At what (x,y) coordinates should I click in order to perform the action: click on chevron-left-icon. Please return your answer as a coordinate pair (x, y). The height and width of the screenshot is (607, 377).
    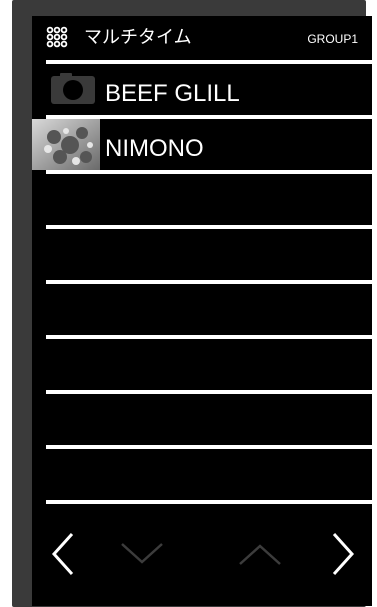
    Looking at the image, I should click on (66, 554).